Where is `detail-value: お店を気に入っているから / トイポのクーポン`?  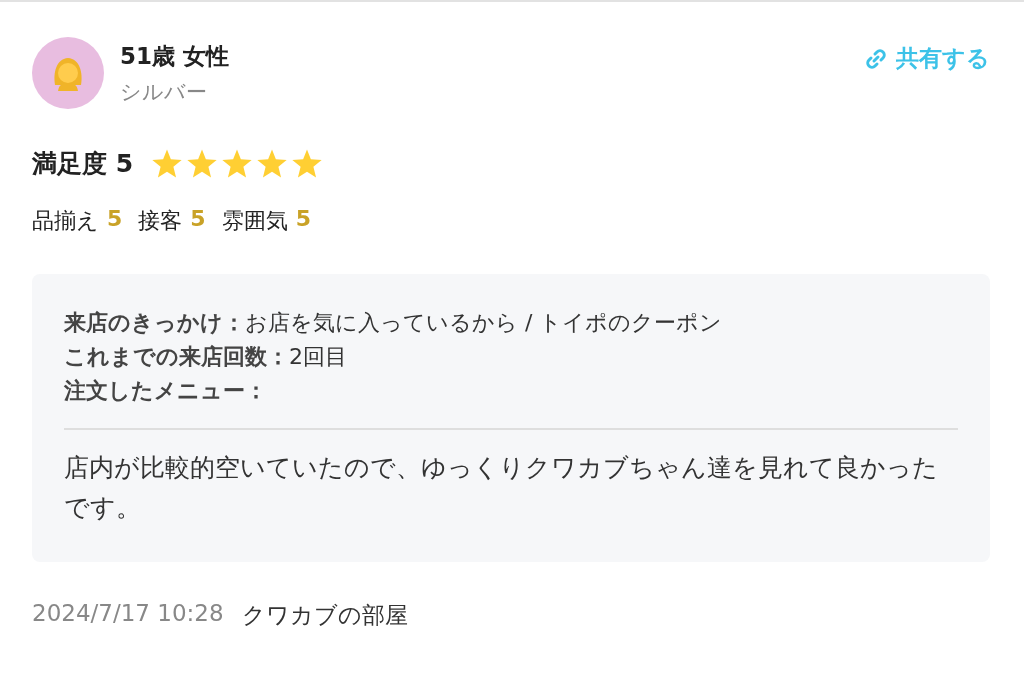
detail-value: お店を気に入っているから / トイポのクーポン is located at coordinates (484, 322).